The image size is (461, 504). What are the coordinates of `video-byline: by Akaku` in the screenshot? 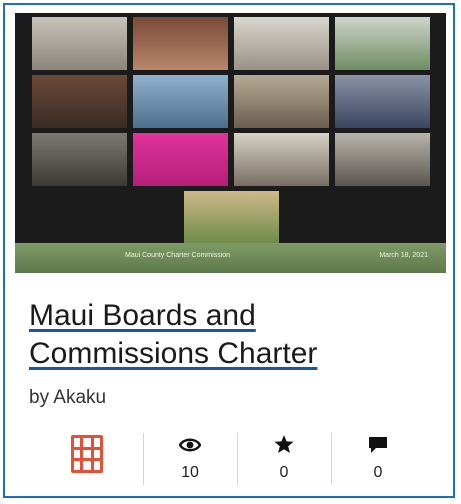 It's located at (68, 397).